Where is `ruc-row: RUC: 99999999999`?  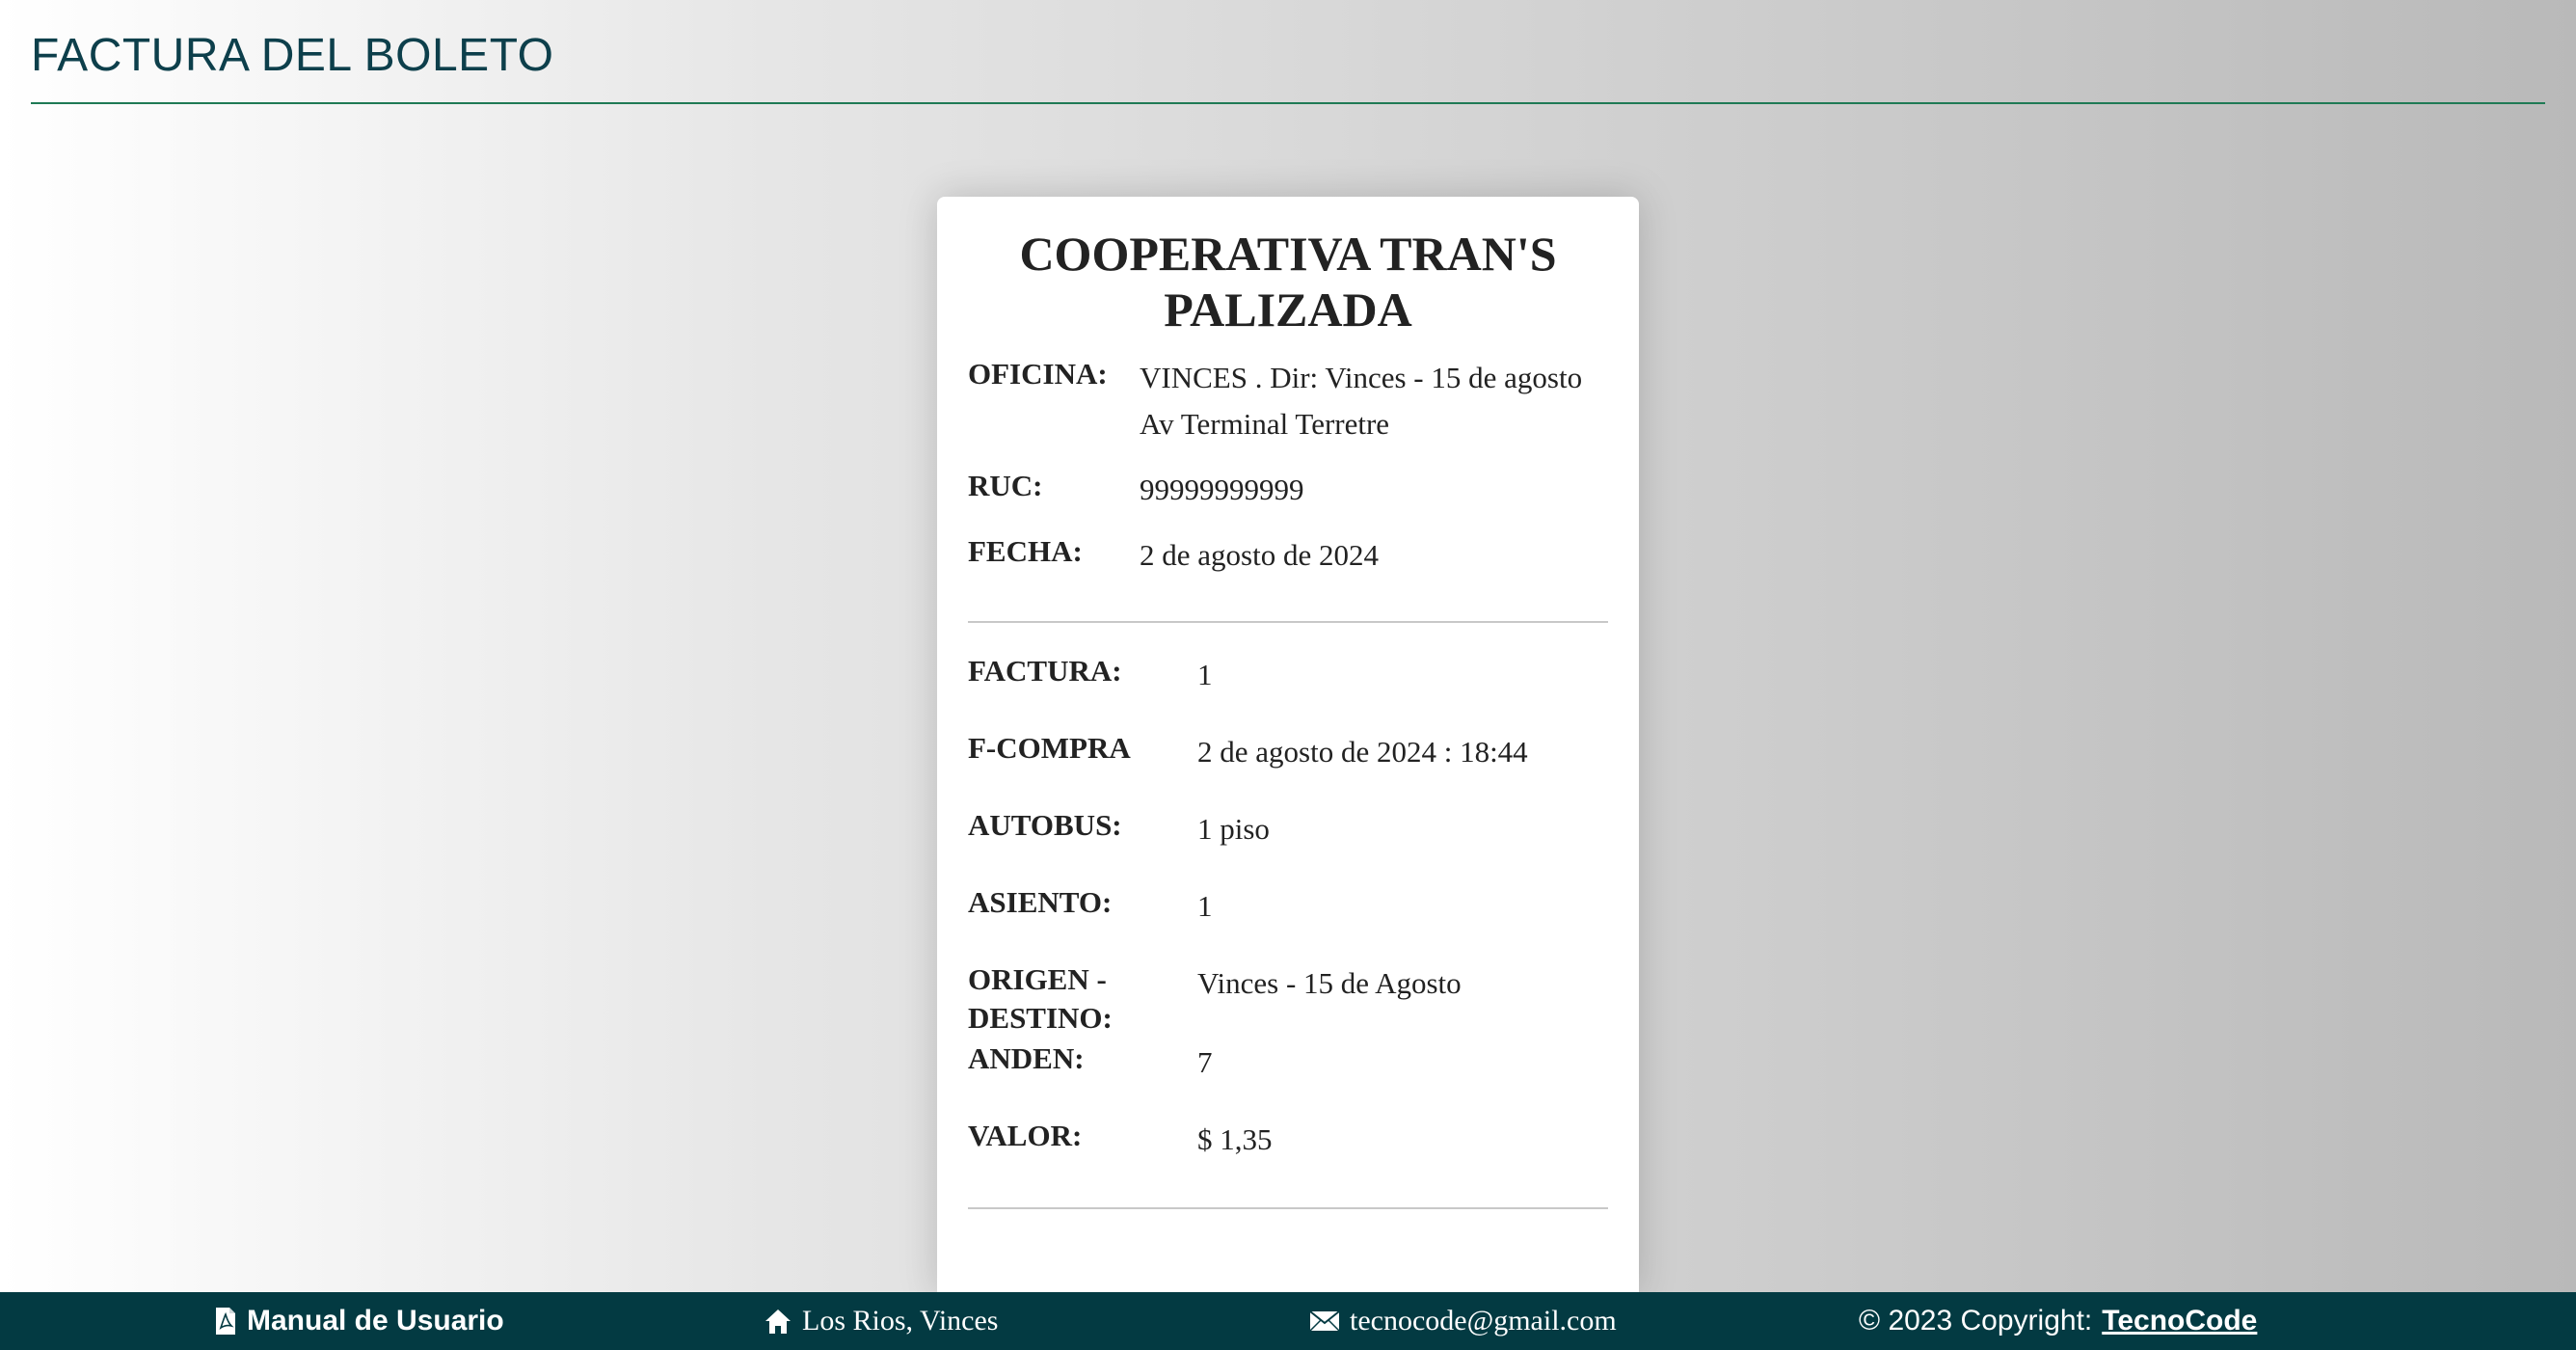 ruc-row: RUC: 99999999999 is located at coordinates (1288, 490).